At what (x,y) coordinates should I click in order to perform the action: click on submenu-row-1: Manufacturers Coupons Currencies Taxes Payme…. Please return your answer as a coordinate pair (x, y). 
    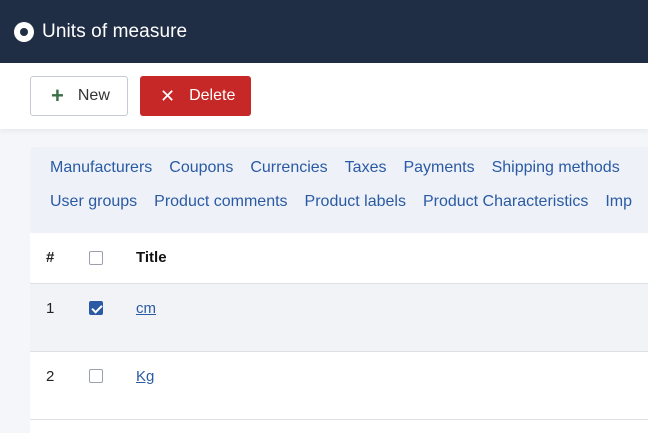
    Looking at the image, I should click on (343, 168).